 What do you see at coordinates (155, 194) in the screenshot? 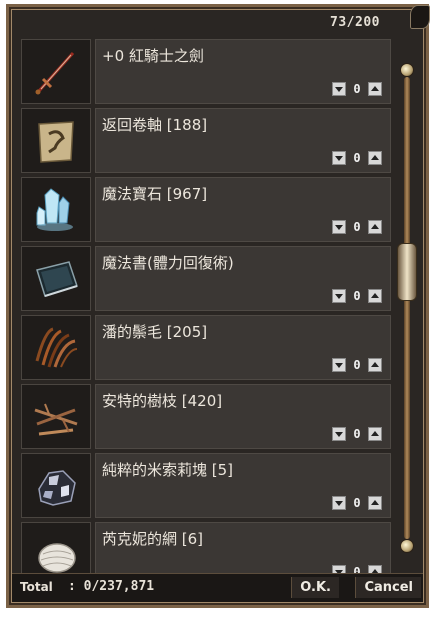
I see `item-name: 魔法寶石 [967]` at bounding box center [155, 194].